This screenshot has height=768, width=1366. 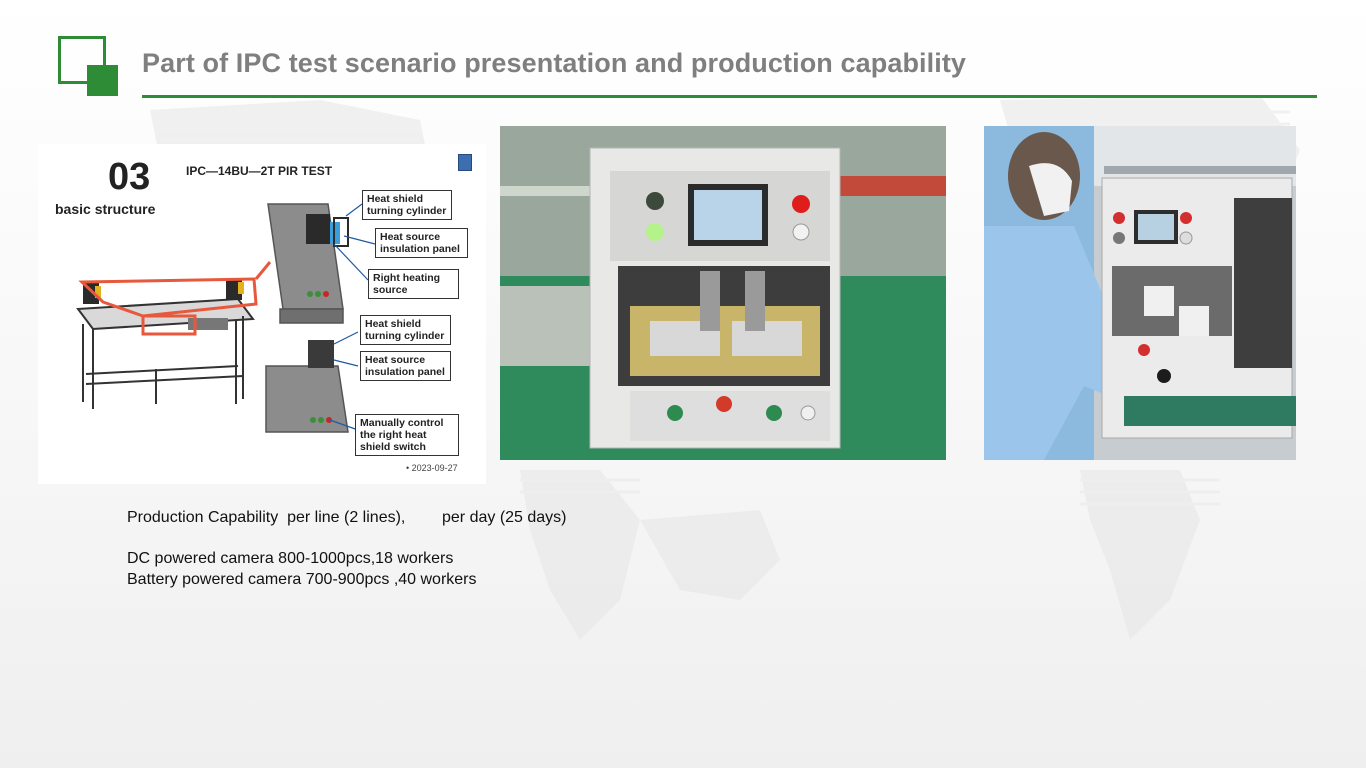 I want to click on structure-diagram-panel: 03 basic structure IPC—14BU—2T PIR TEST, so click(x=262, y=314).